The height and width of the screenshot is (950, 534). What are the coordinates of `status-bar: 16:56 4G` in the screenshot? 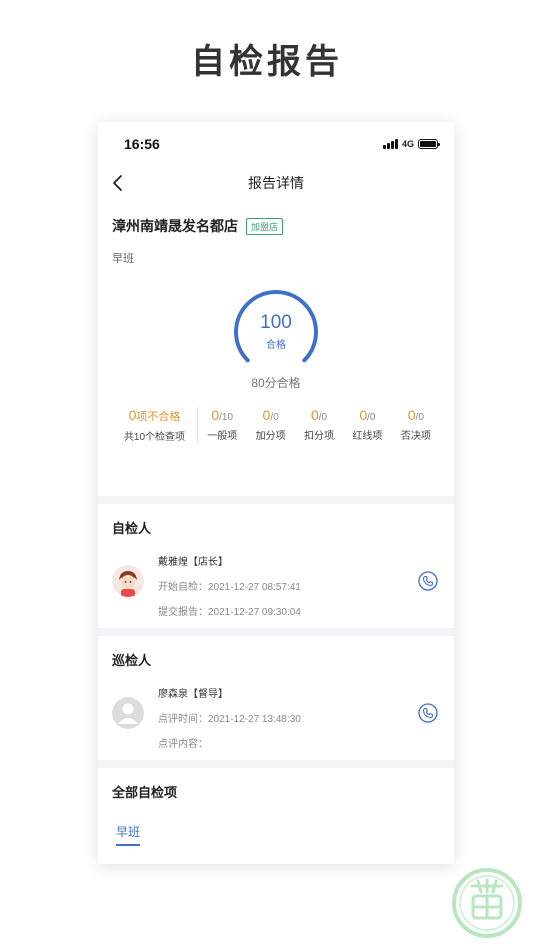 It's located at (276, 144).